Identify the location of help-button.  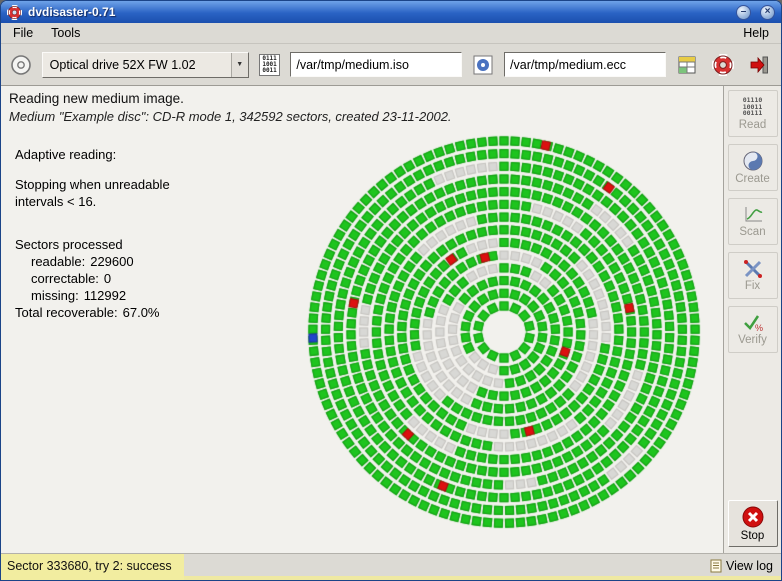
(723, 65).